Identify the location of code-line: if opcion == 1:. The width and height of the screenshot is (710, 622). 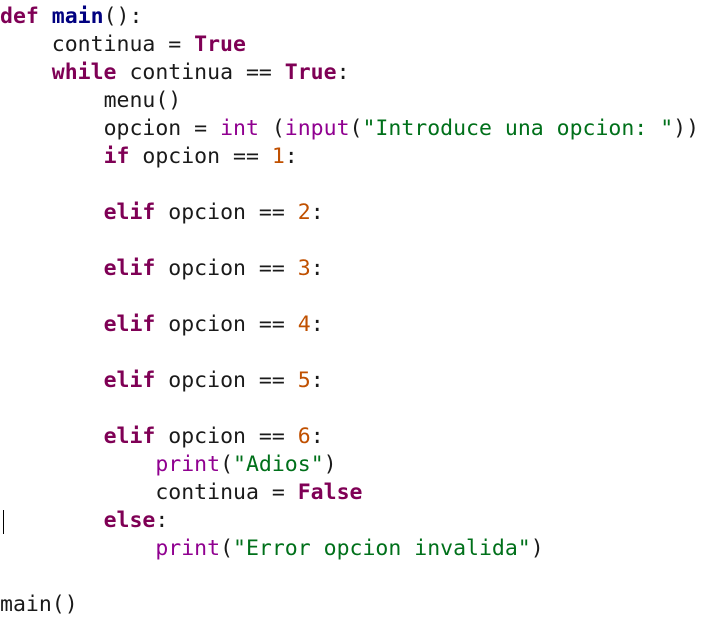
(149, 157).